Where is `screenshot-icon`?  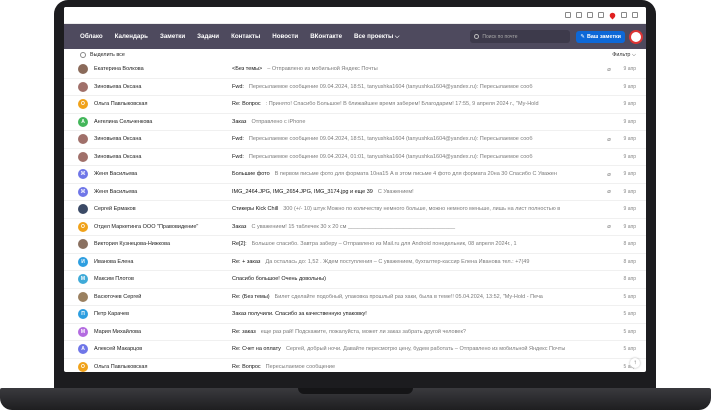
screenshot-icon is located at coordinates (590, 15).